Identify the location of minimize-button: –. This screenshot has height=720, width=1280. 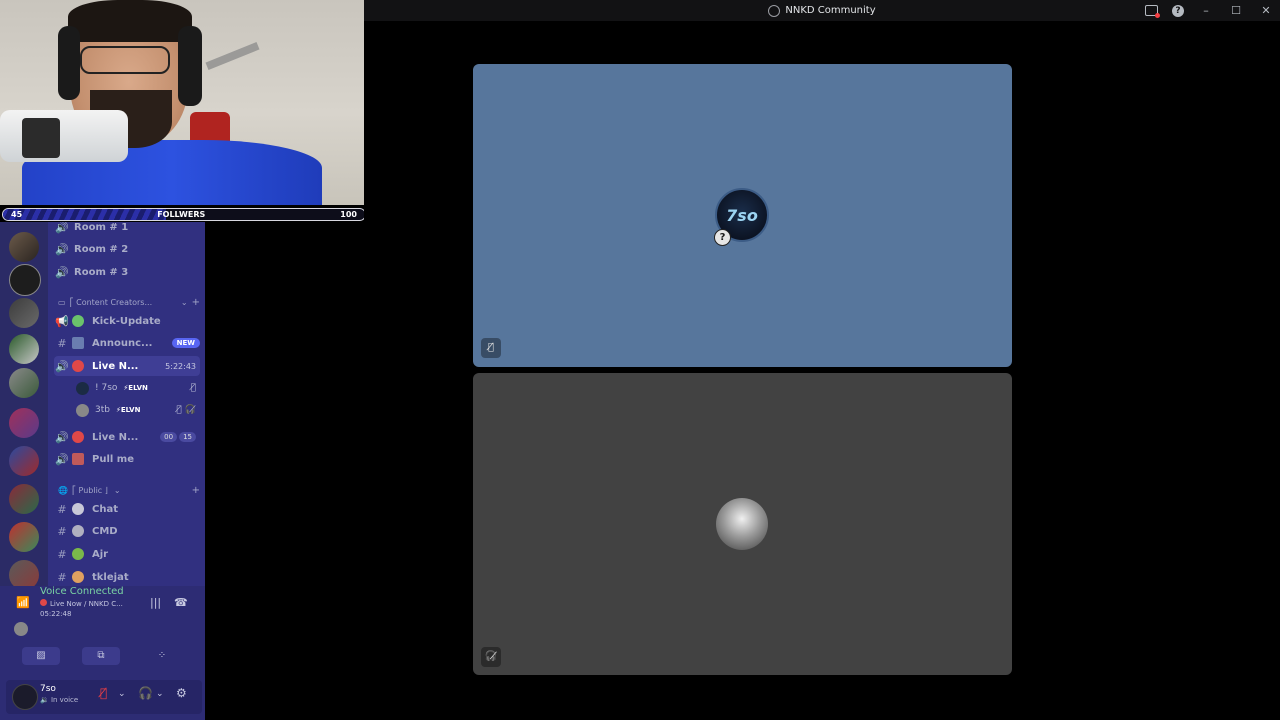
(1206, 10).